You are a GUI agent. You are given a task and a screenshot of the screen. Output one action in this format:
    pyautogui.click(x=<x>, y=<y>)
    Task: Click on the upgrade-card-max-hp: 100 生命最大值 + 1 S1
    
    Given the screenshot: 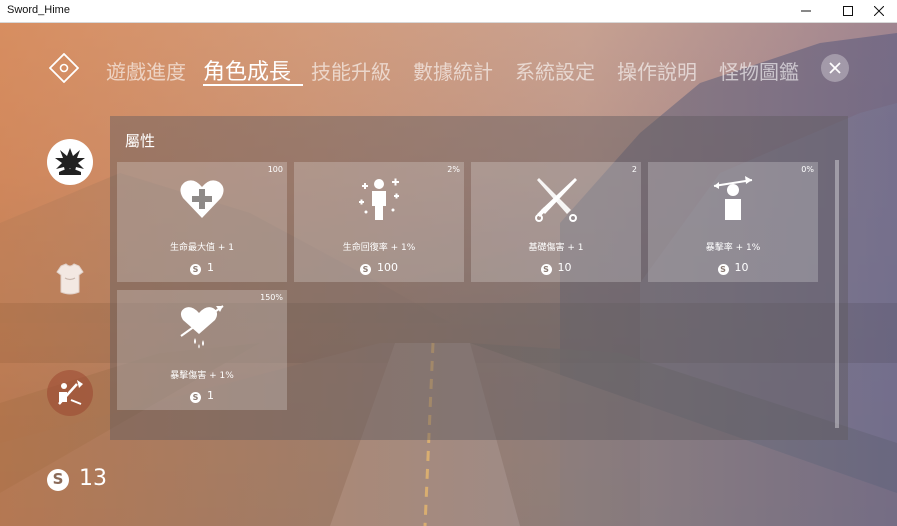 What is the action you would take?
    pyautogui.click(x=202, y=222)
    